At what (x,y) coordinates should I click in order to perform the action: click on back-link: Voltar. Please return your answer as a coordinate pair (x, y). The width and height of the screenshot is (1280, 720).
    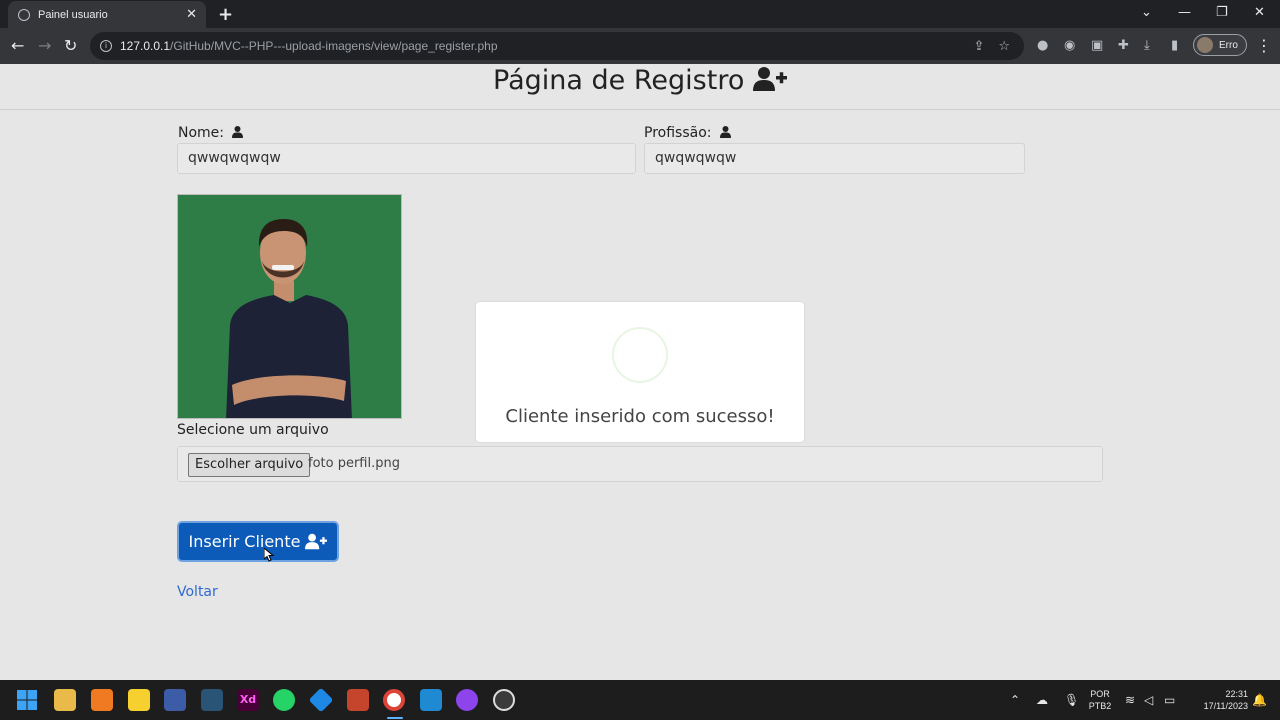
    Looking at the image, I should click on (197, 592).